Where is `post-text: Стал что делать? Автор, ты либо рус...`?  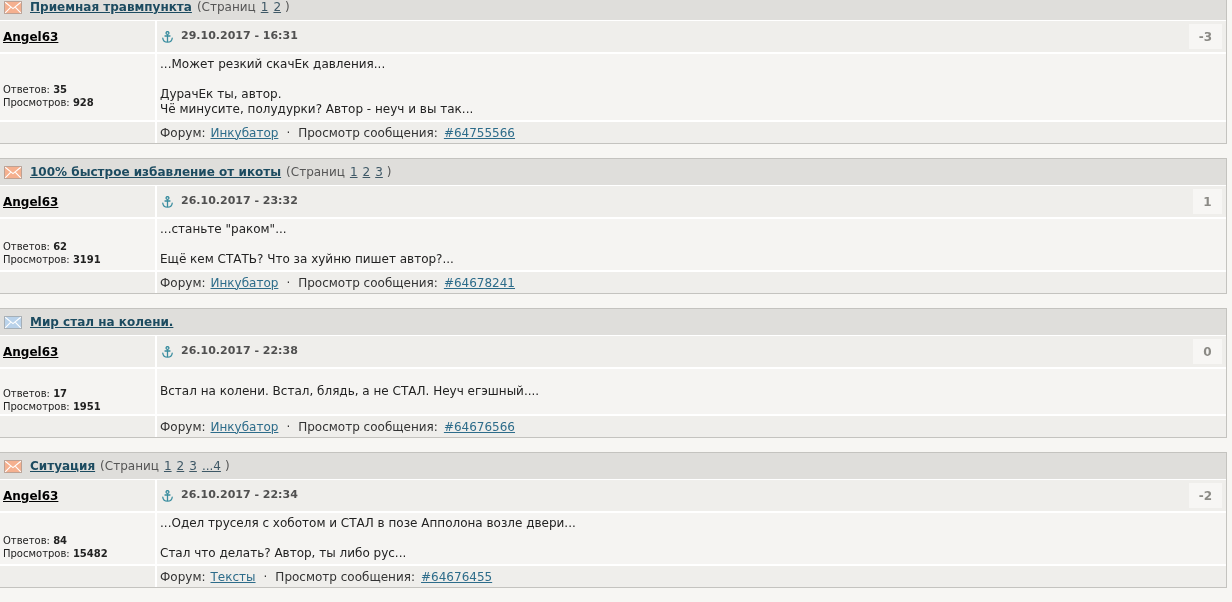
post-text: Стал что делать? Автор, ты либо рус... is located at coordinates (284, 553).